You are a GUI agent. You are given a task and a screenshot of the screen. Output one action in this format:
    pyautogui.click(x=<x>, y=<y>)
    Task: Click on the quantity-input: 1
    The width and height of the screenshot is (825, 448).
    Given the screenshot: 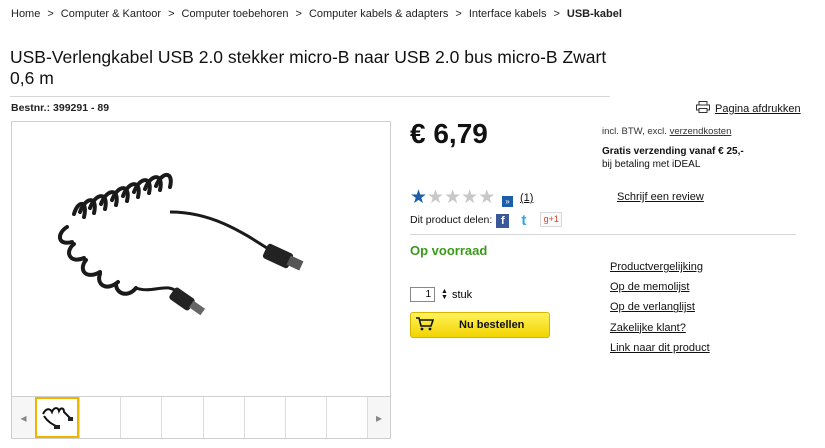 What is the action you would take?
    pyautogui.click(x=422, y=294)
    